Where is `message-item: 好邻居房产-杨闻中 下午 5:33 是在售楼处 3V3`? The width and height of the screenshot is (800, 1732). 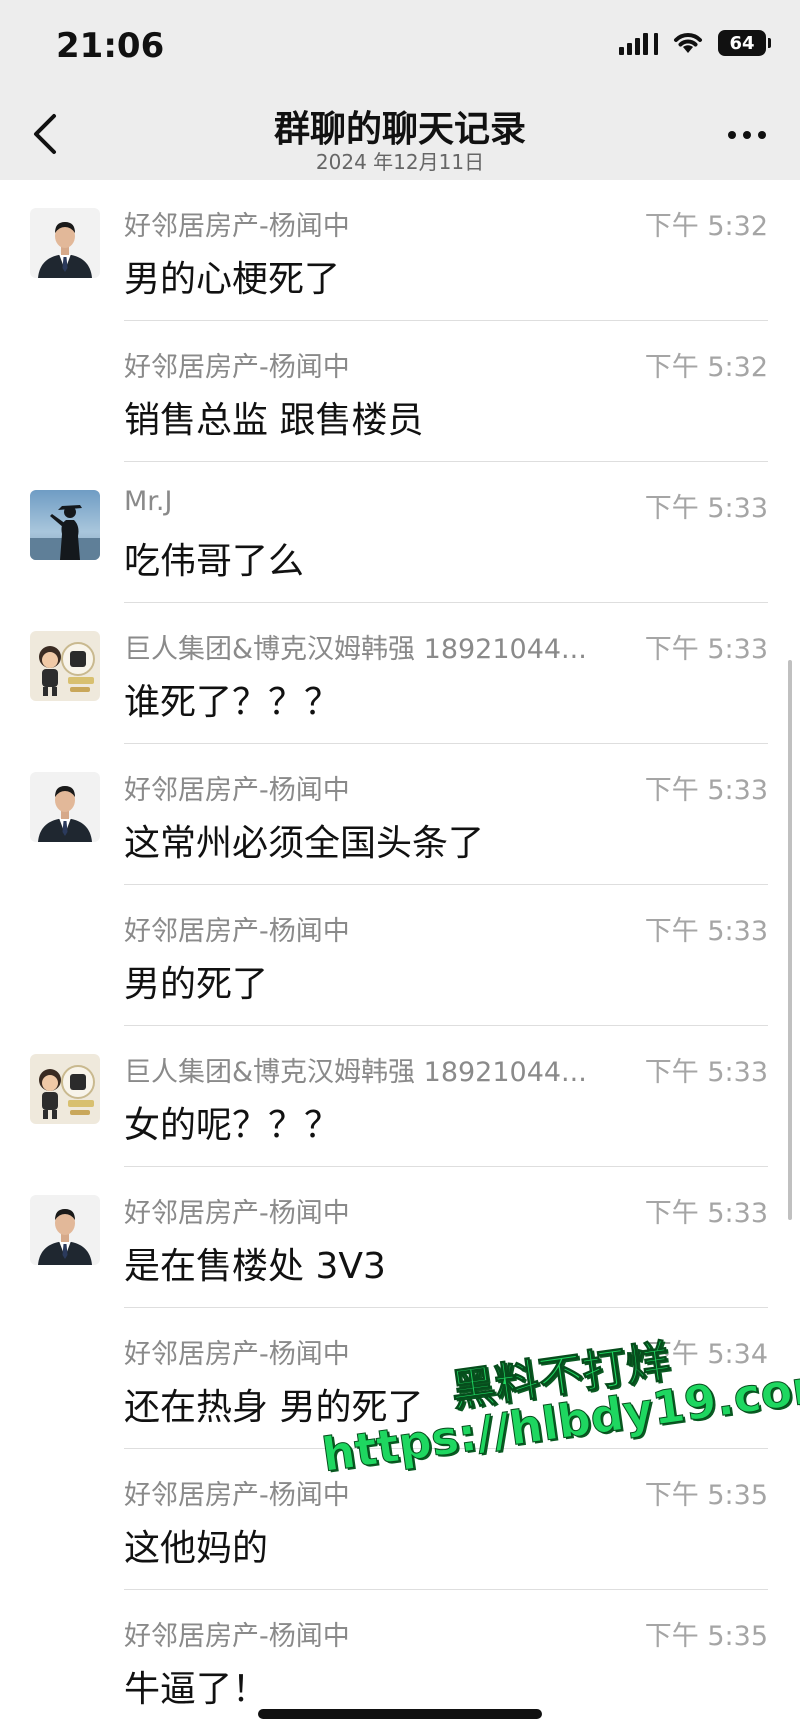 message-item: 好邻居房产-杨闻中 下午 5:33 是在售楼处 3V3 is located at coordinates (400, 1237).